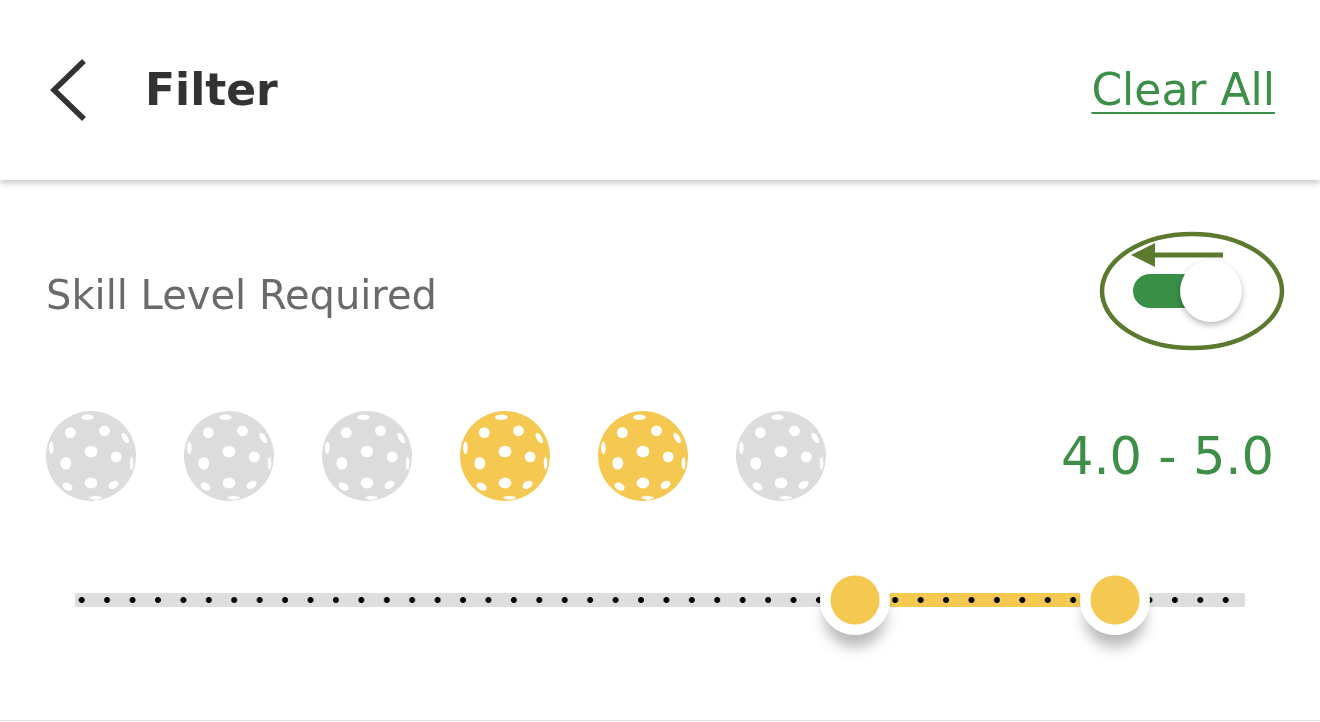  I want to click on chevron-left-icon, so click(68, 90).